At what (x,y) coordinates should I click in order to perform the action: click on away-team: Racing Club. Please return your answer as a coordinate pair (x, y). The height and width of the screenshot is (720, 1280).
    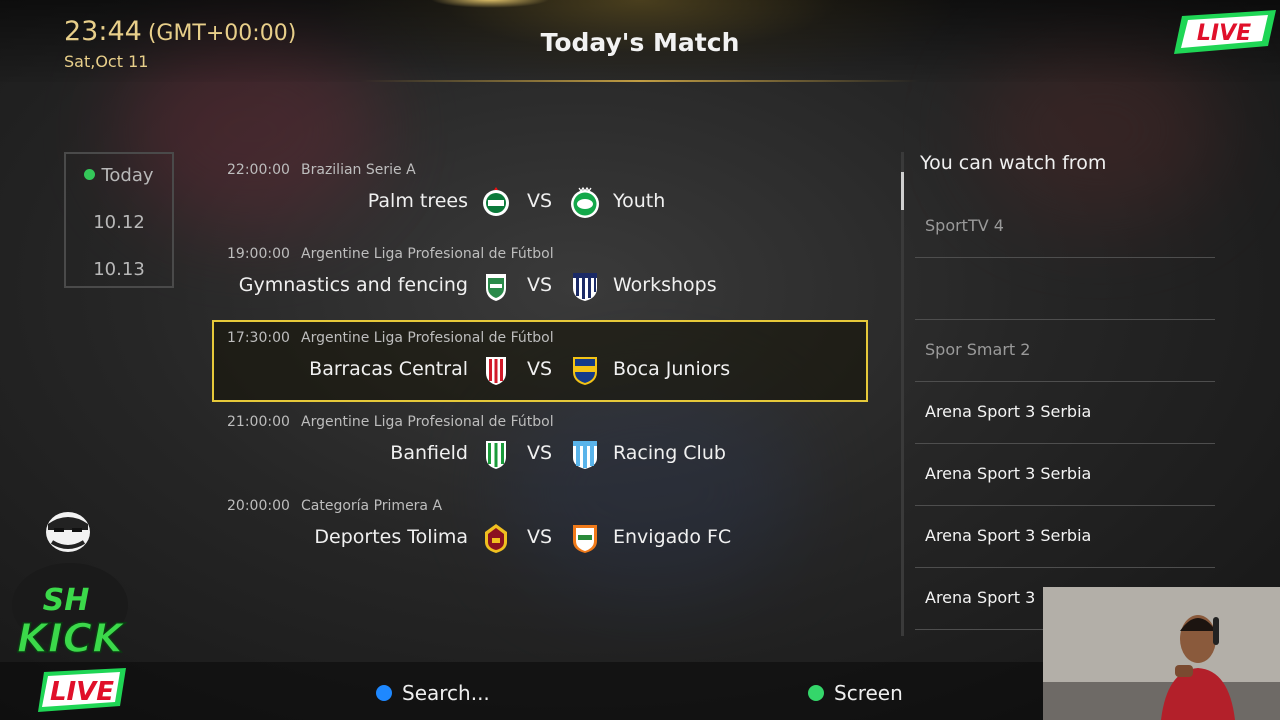
    Looking at the image, I should click on (669, 453).